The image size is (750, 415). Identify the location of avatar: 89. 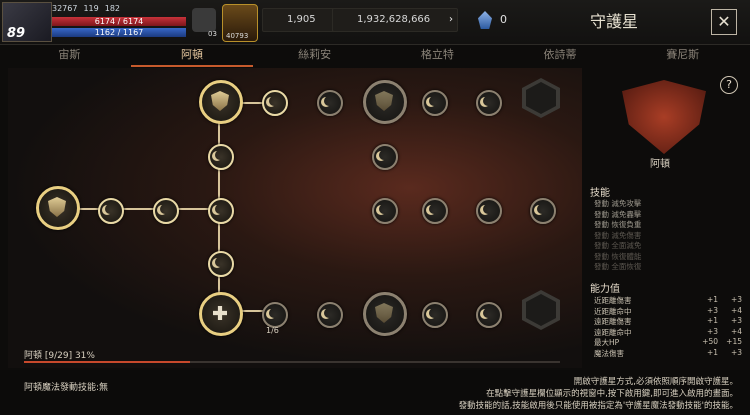
(27, 22).